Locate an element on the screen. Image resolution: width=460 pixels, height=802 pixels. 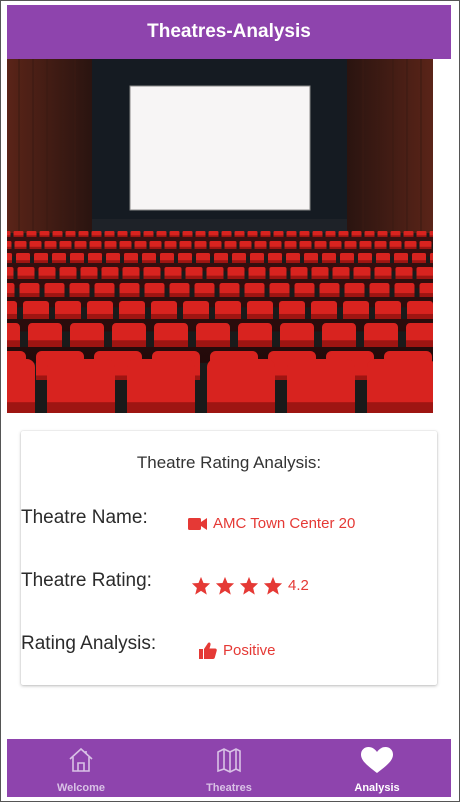
tab-welcome: Welcome is located at coordinates (81, 768).